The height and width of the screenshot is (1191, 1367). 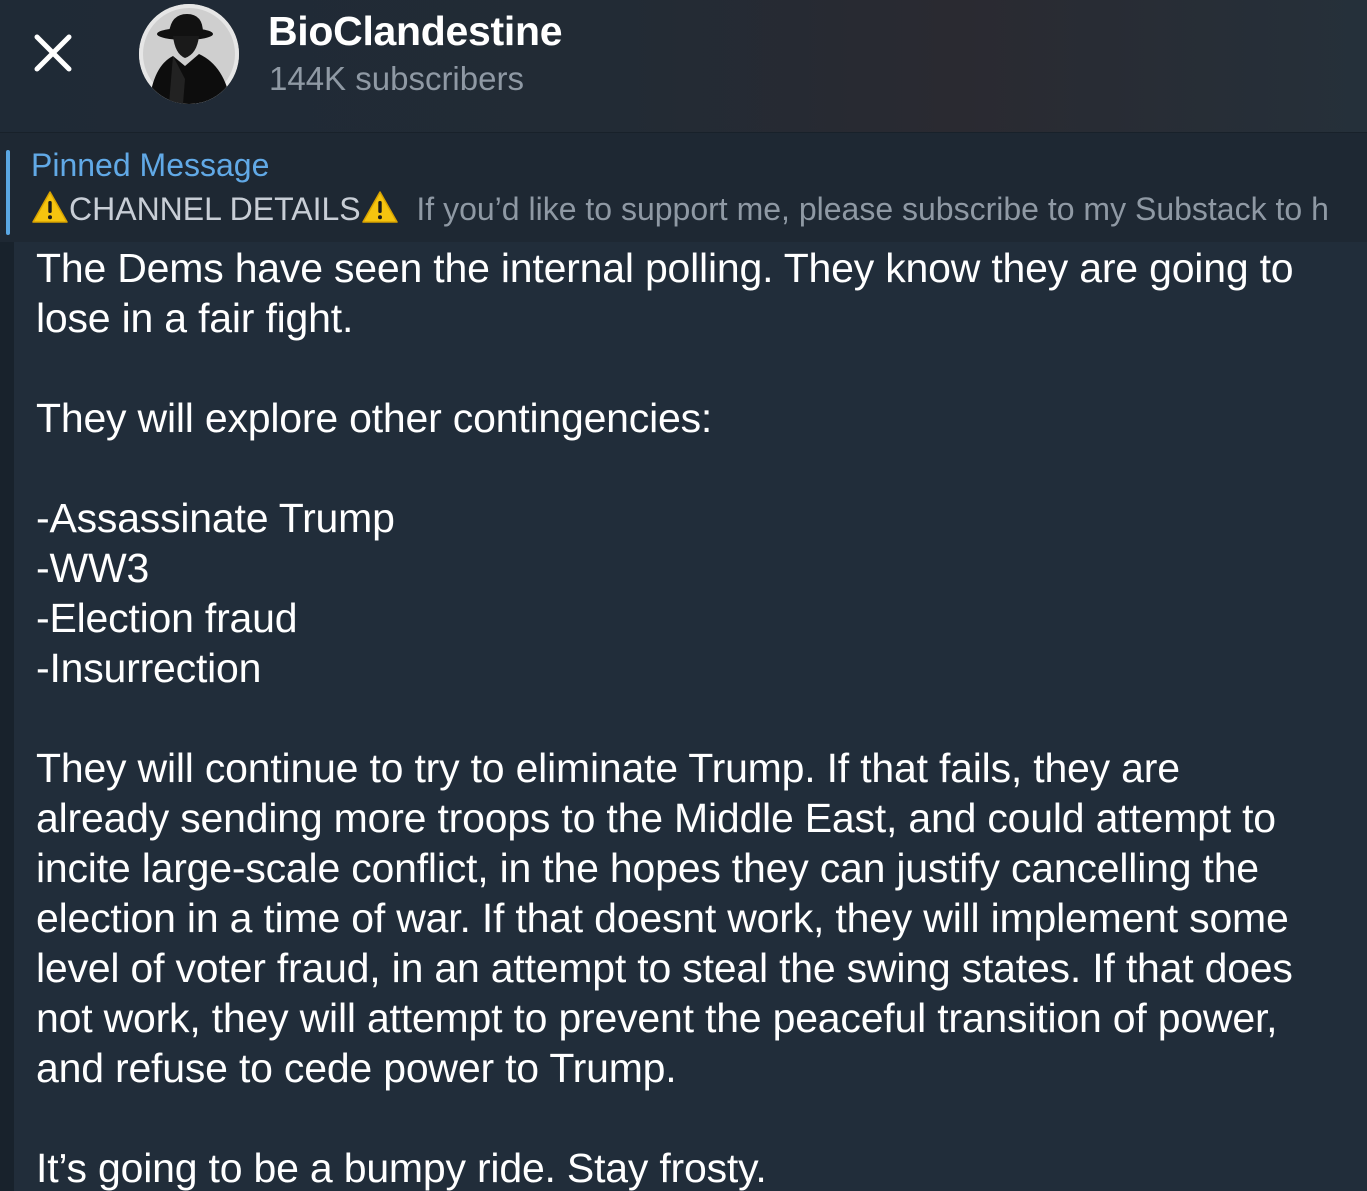 What do you see at coordinates (149, 668) in the screenshot?
I see `message-line: -Insurrection` at bounding box center [149, 668].